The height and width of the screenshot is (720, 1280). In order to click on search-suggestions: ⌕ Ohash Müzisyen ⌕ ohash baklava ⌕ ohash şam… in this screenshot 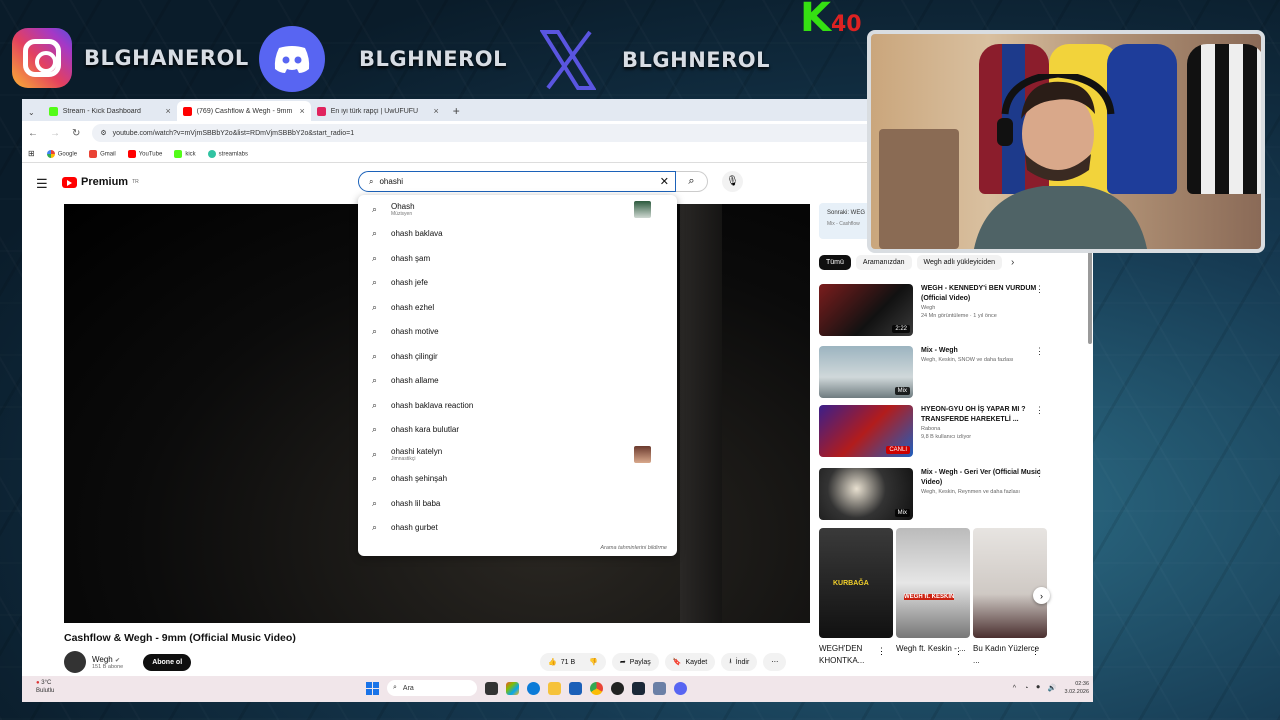, I will do `click(517, 375)`.